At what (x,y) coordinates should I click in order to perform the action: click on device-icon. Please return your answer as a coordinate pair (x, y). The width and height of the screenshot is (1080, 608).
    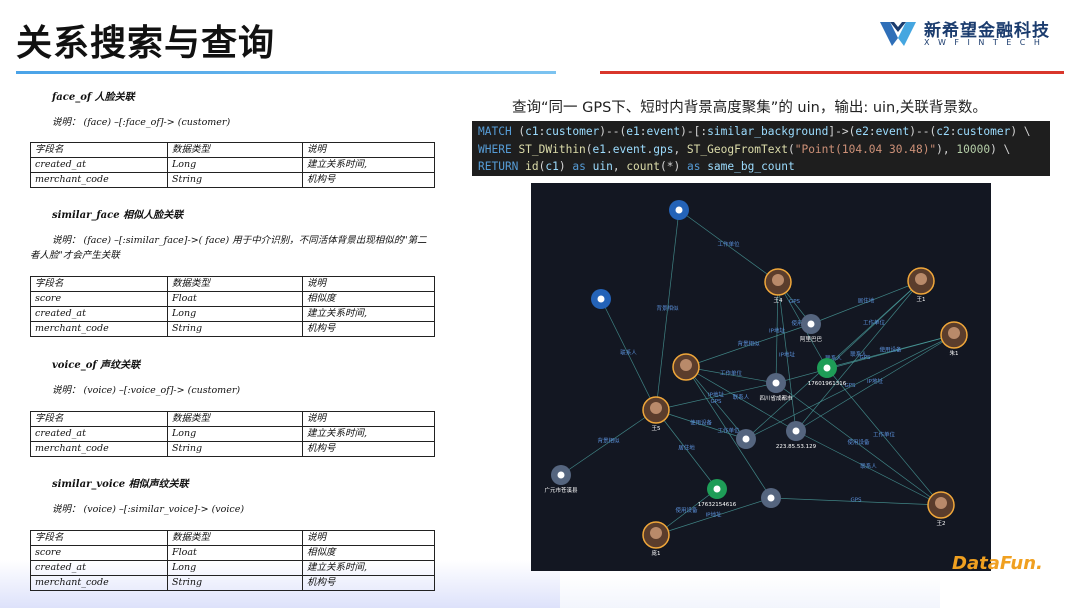
    Looking at the image, I should click on (746, 439).